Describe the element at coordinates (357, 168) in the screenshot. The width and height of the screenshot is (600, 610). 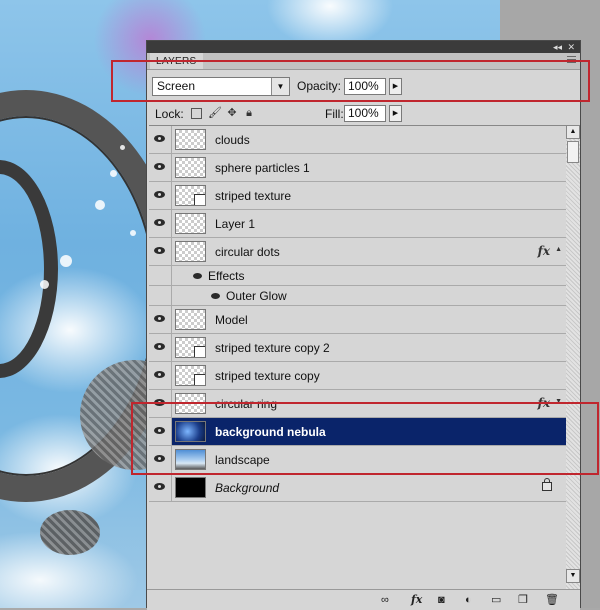
I see `layer-row-sphere-particles: sphere particles 1` at that location.